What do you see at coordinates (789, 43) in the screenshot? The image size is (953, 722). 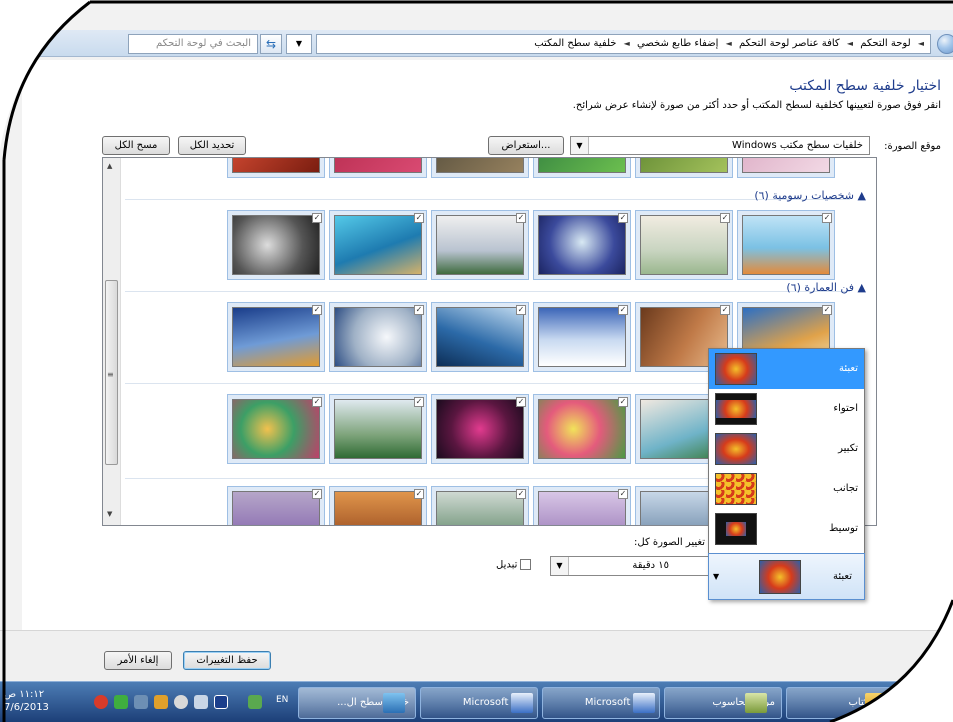 I see `breadcrumb-item-all-items: كافة عناصر لوحة التحكم` at bounding box center [789, 43].